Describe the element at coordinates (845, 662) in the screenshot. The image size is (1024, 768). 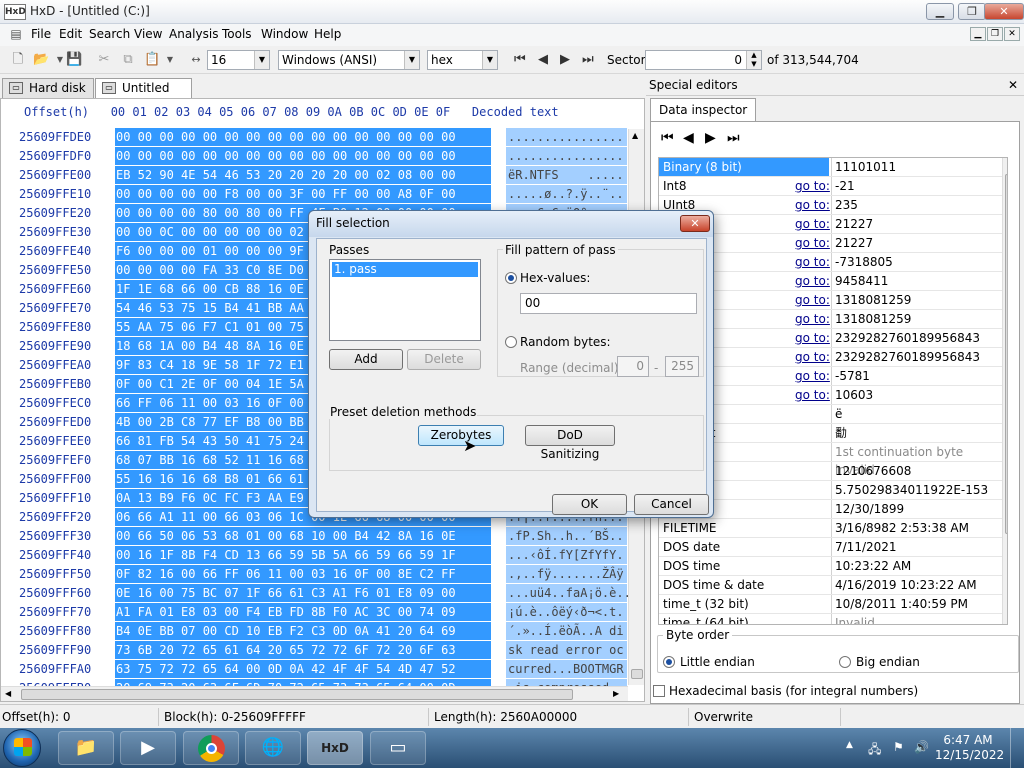
I see `big-endian-radio` at that location.